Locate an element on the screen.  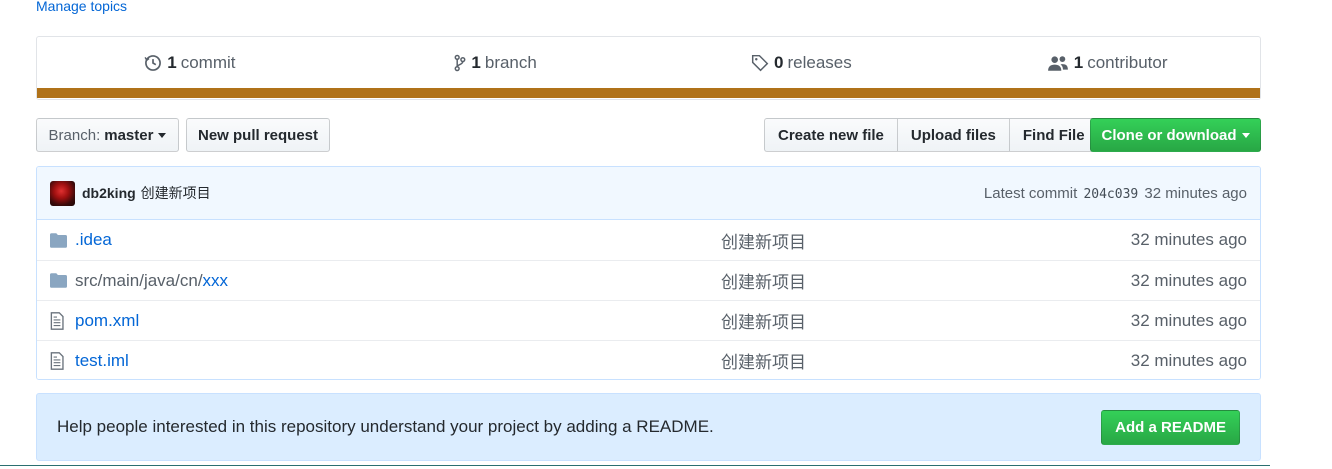
new-pull-request-button: New pull request is located at coordinates (258, 135).